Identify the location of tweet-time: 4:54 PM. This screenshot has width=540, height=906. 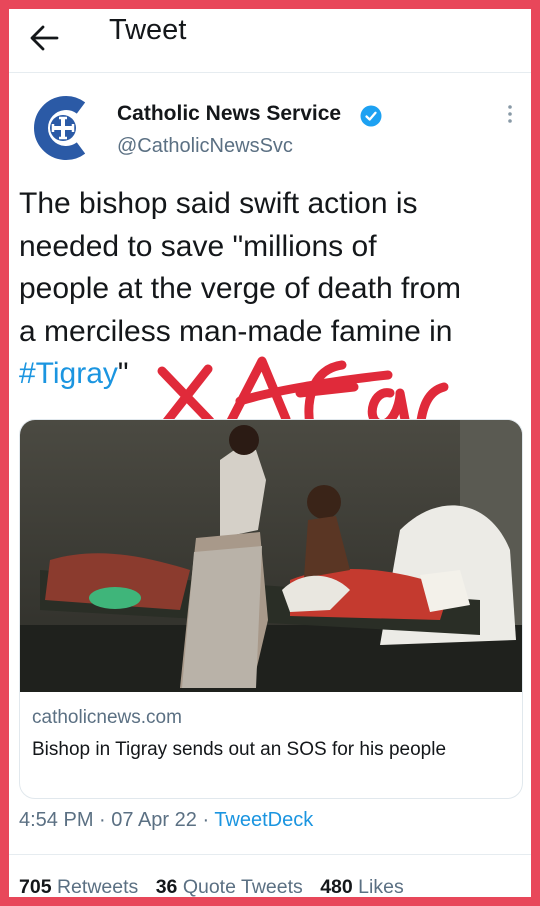
(56, 820).